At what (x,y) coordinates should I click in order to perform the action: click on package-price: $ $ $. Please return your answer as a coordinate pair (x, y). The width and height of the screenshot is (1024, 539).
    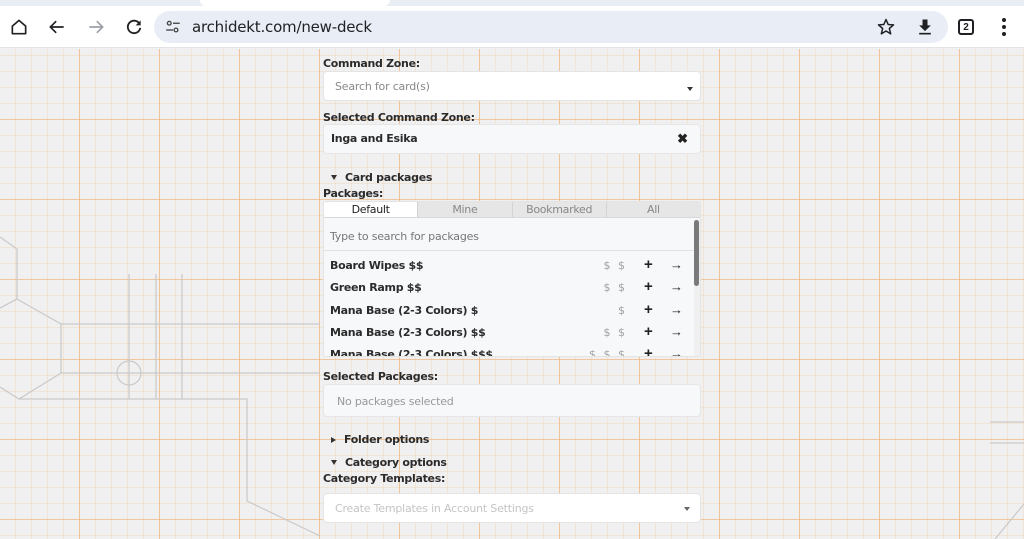
    Looking at the image, I should click on (608, 352).